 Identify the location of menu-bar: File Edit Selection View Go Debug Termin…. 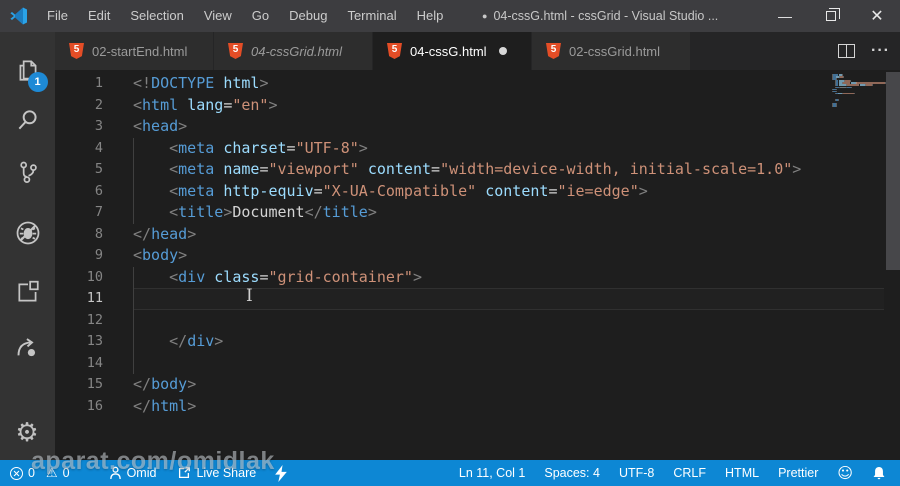
(245, 16).